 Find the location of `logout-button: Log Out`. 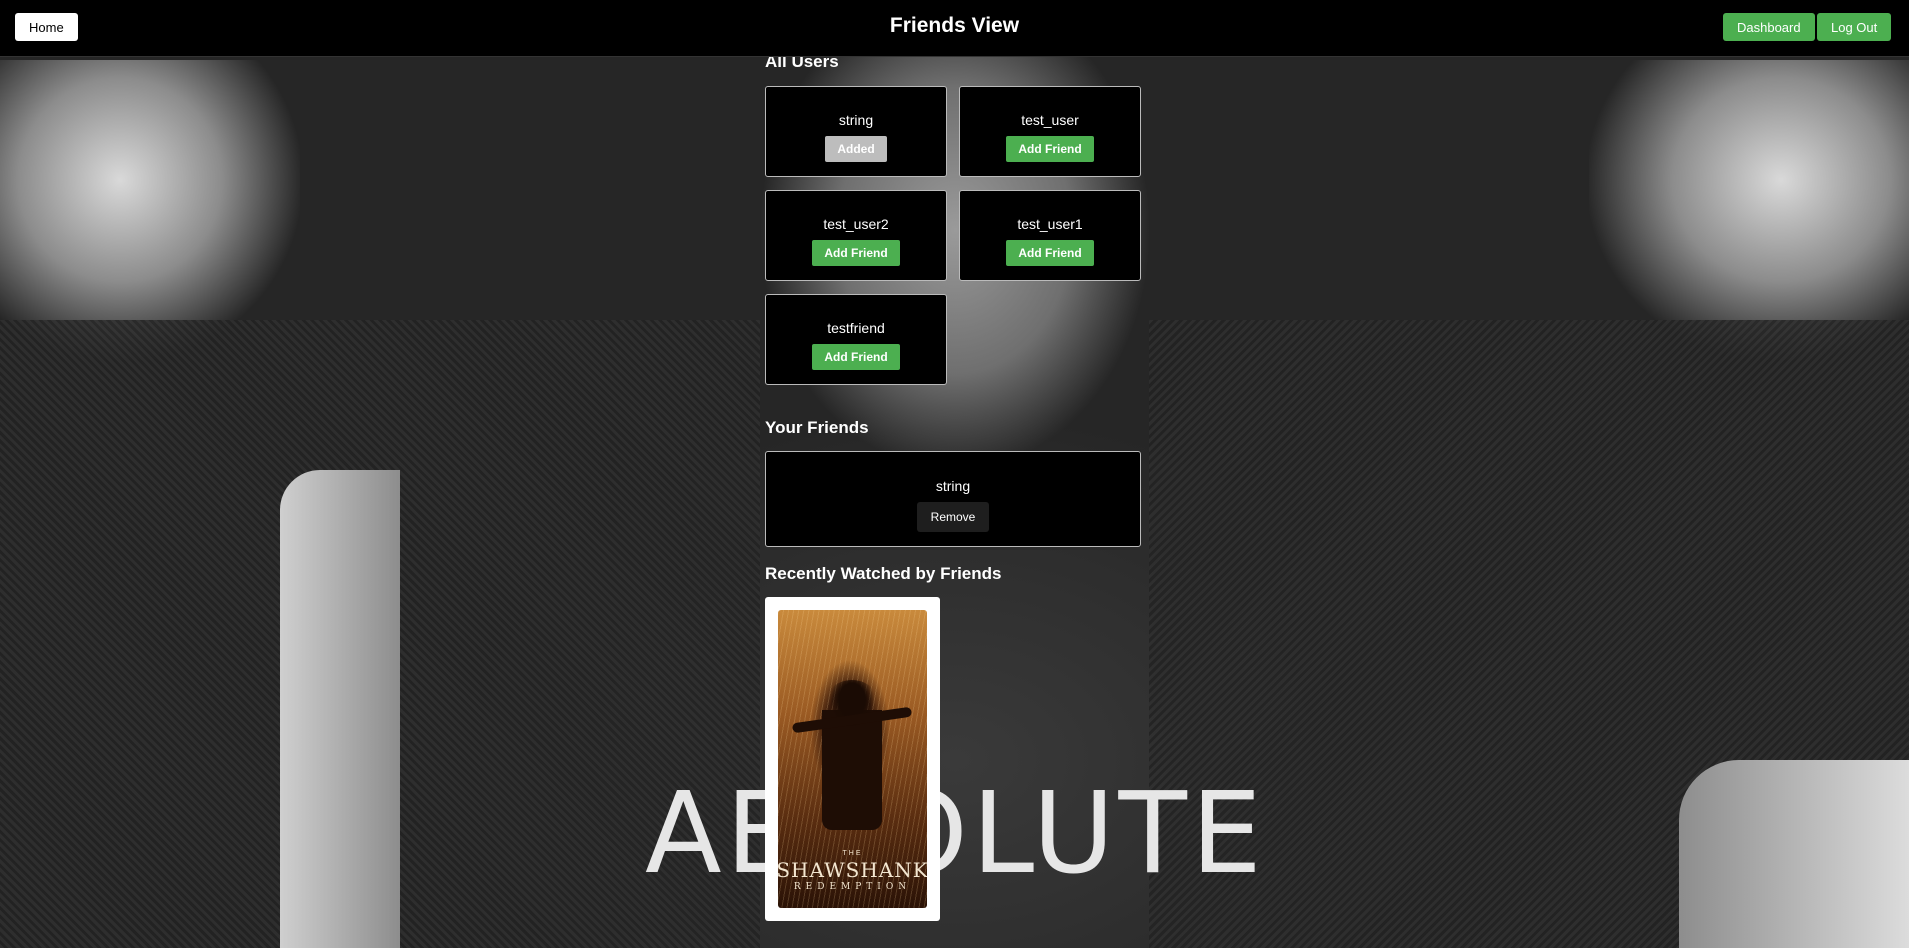

logout-button: Log Out is located at coordinates (1854, 27).